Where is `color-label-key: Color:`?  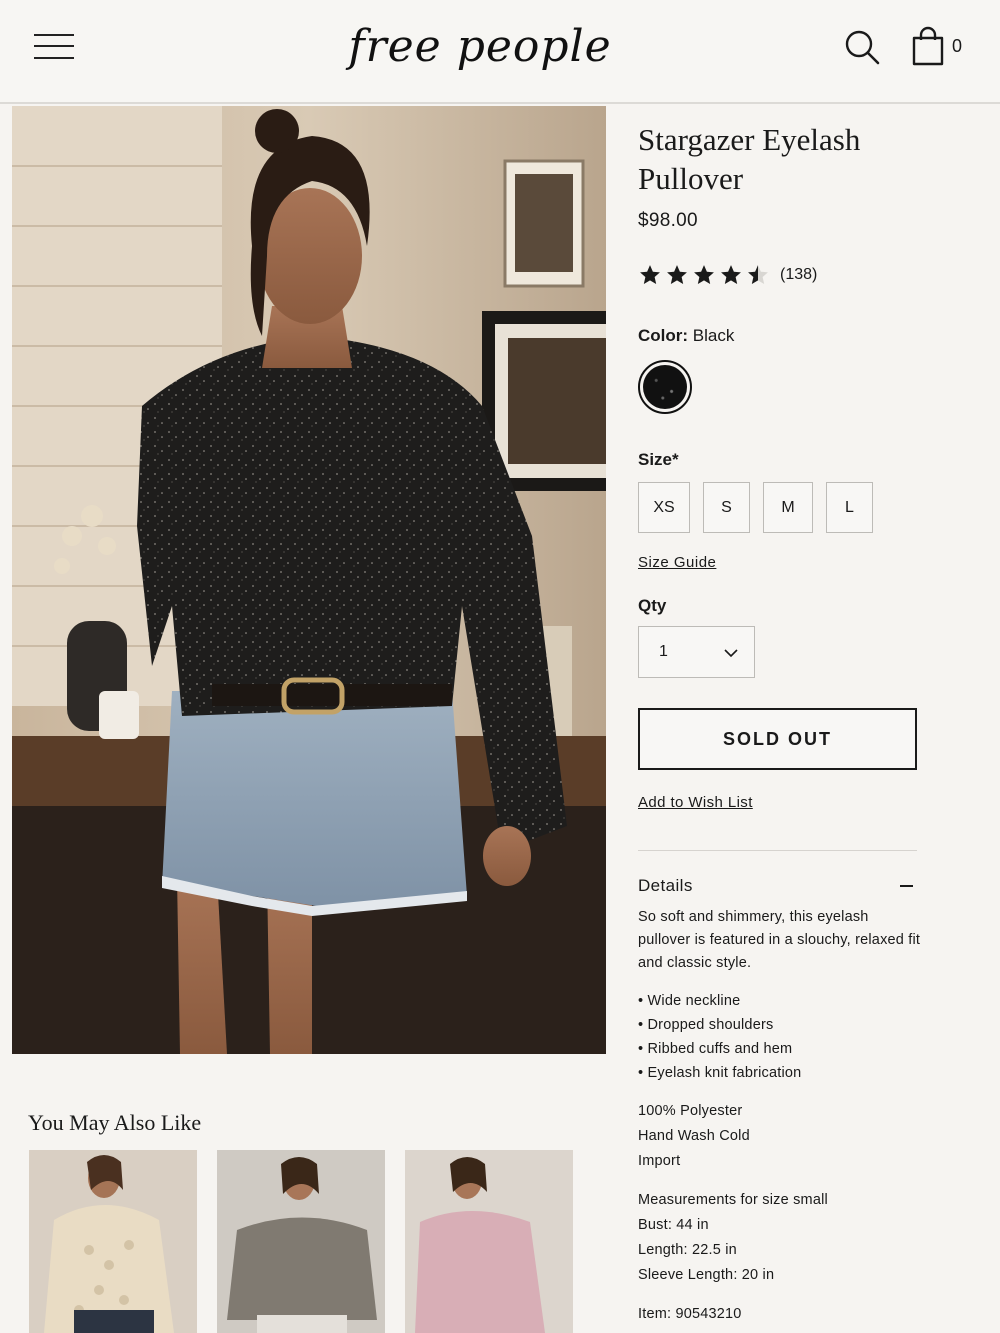 color-label-key: Color: is located at coordinates (663, 335).